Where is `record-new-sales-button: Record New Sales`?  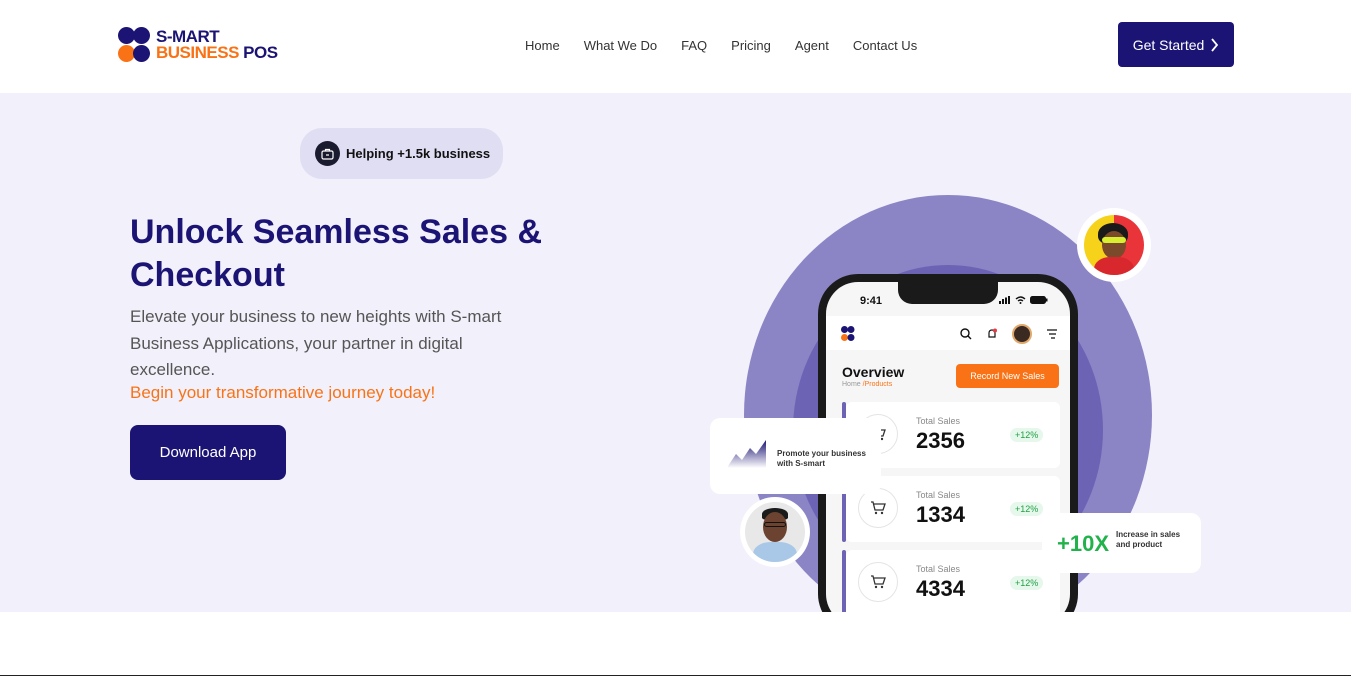 record-new-sales-button: Record New Sales is located at coordinates (1007, 376).